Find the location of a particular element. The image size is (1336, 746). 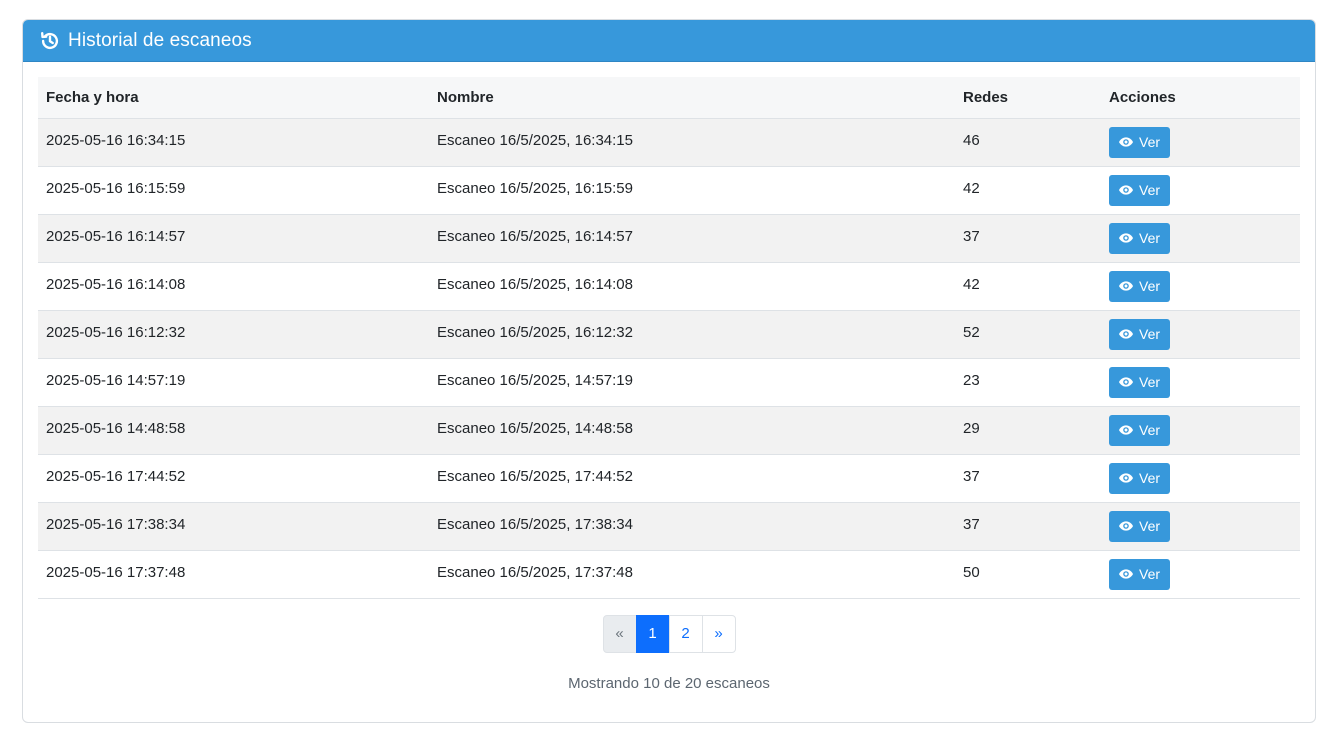

card-header: Historial de escaneos is located at coordinates (669, 41).